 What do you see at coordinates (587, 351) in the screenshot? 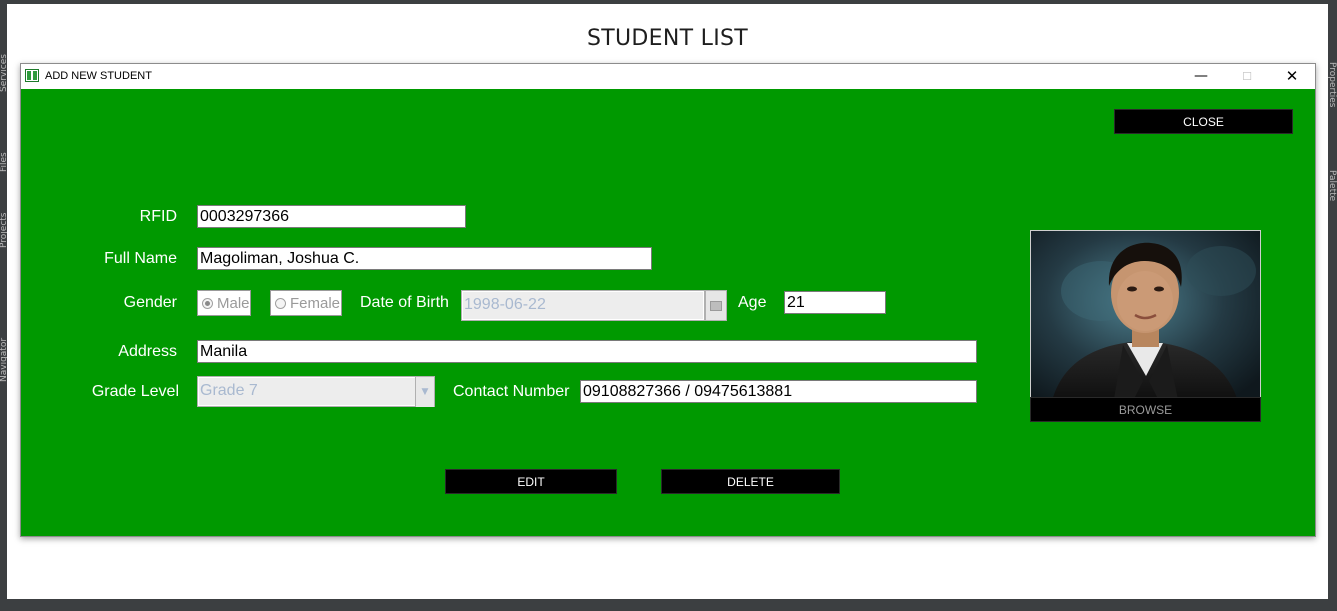
I see `address-field: Manila` at bounding box center [587, 351].